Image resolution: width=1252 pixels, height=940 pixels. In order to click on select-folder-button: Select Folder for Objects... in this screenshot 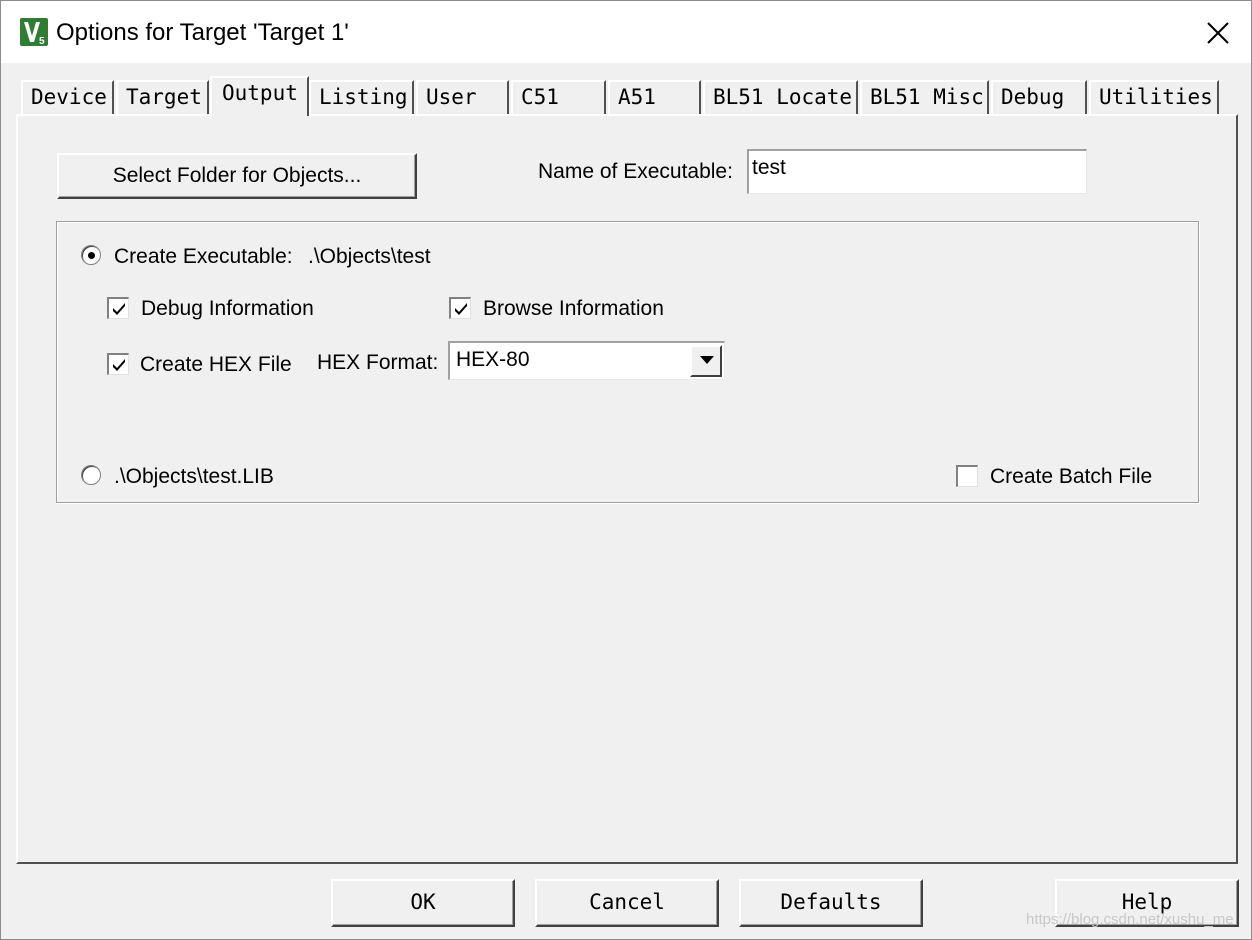, I will do `click(237, 176)`.